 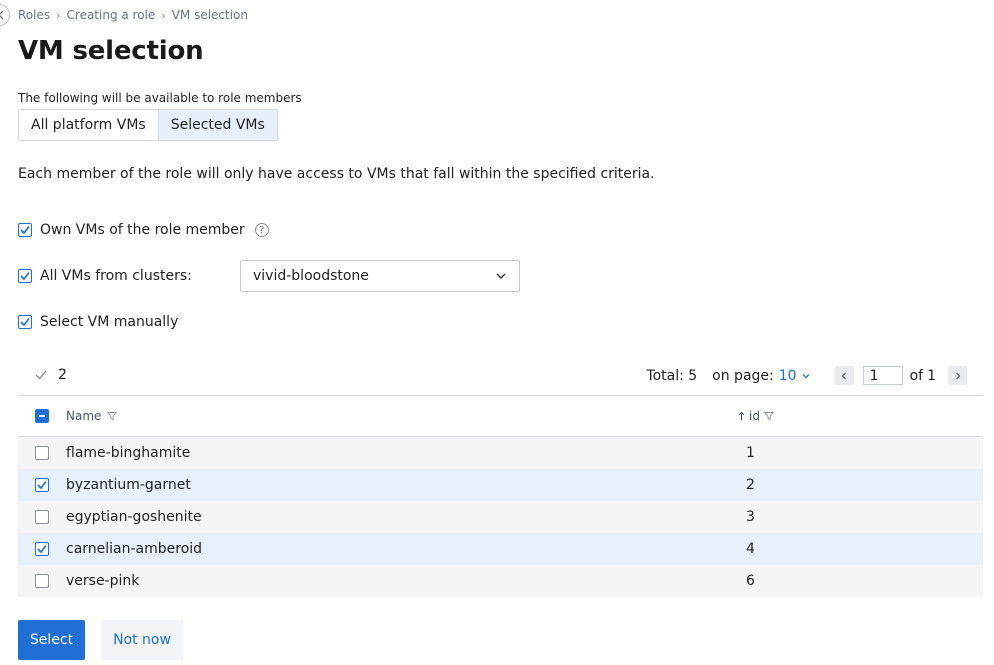 I want to click on breadcrumb-item-current: VM selection, so click(x=209, y=15).